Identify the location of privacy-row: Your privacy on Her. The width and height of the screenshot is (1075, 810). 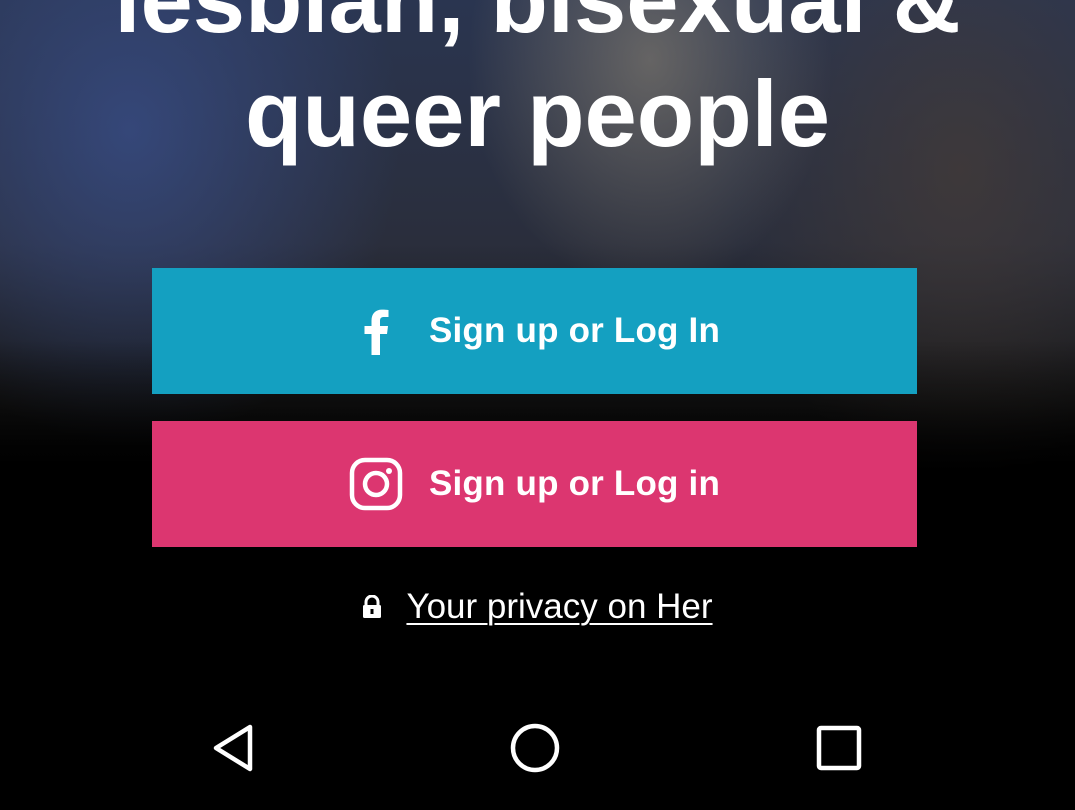
(537, 607).